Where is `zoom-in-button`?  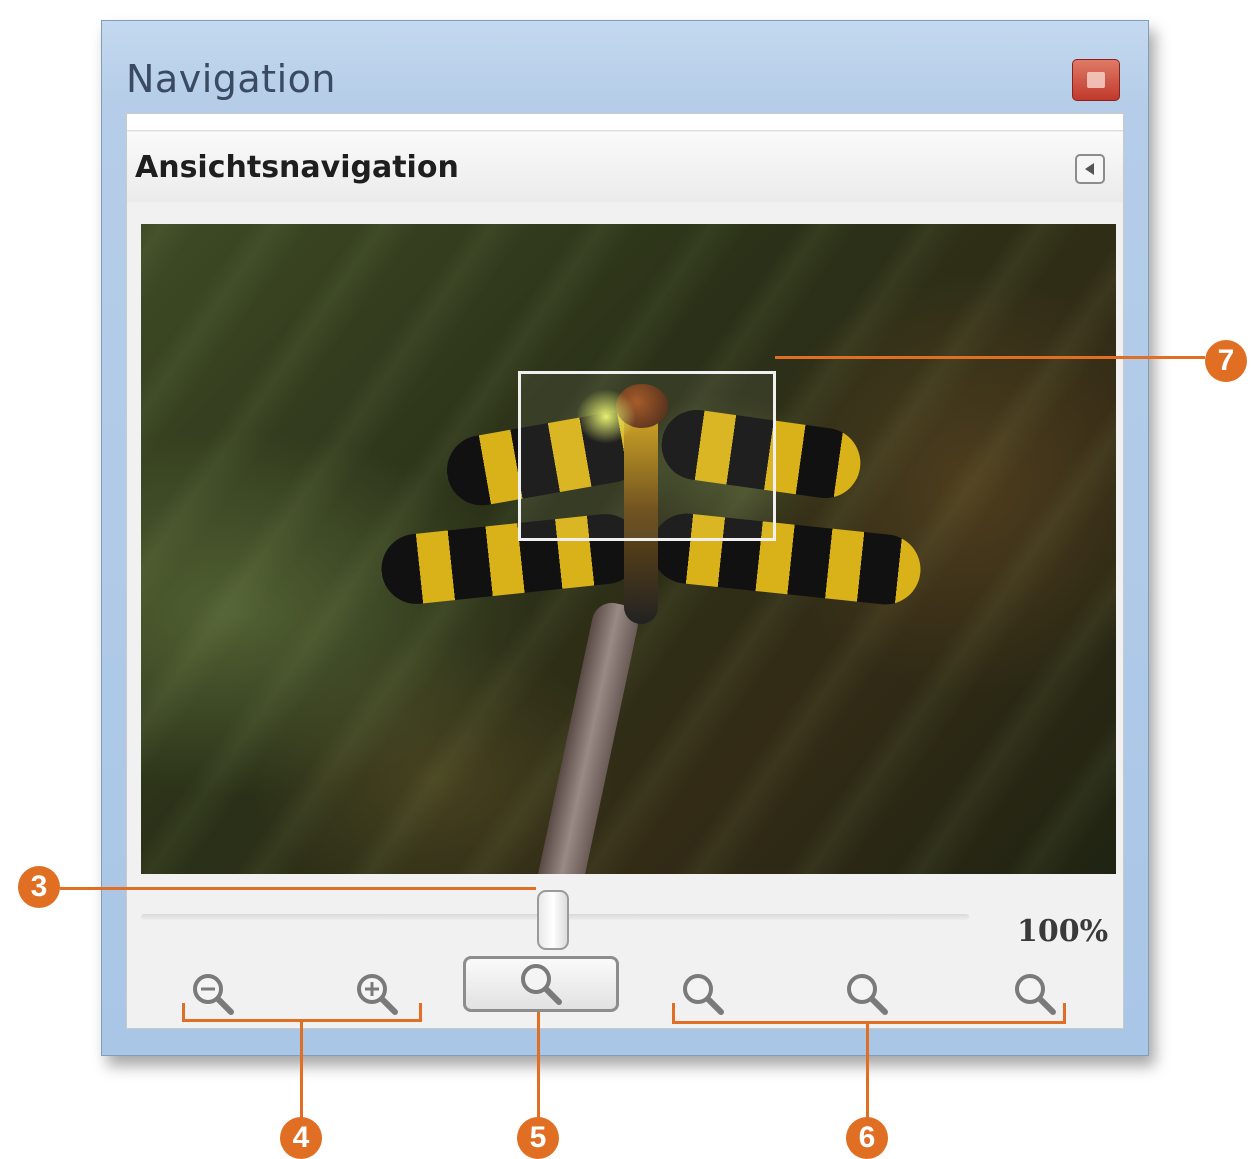 zoom-in-button is located at coordinates (377, 994).